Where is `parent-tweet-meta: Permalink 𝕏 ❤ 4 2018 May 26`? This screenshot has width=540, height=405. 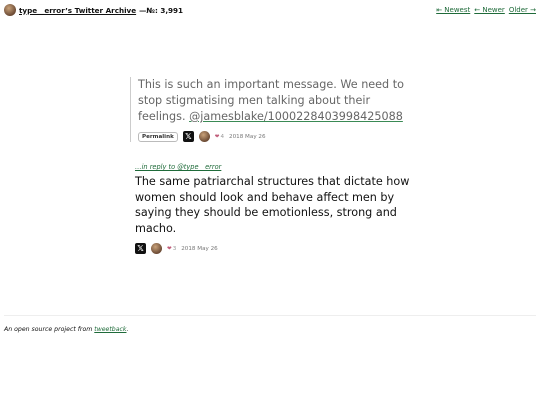
parent-tweet-meta: Permalink 𝕏 ❤ 4 2018 May 26 is located at coordinates (278, 136).